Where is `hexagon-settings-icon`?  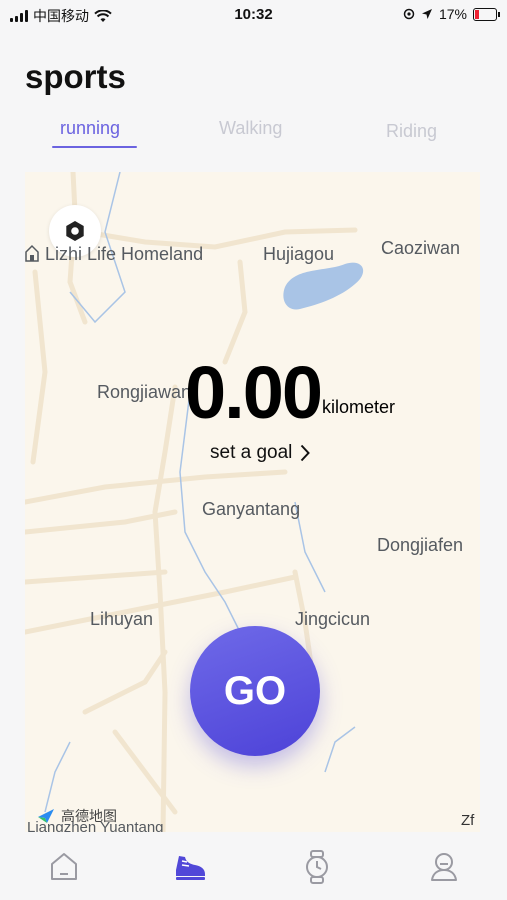 hexagon-settings-icon is located at coordinates (75, 231).